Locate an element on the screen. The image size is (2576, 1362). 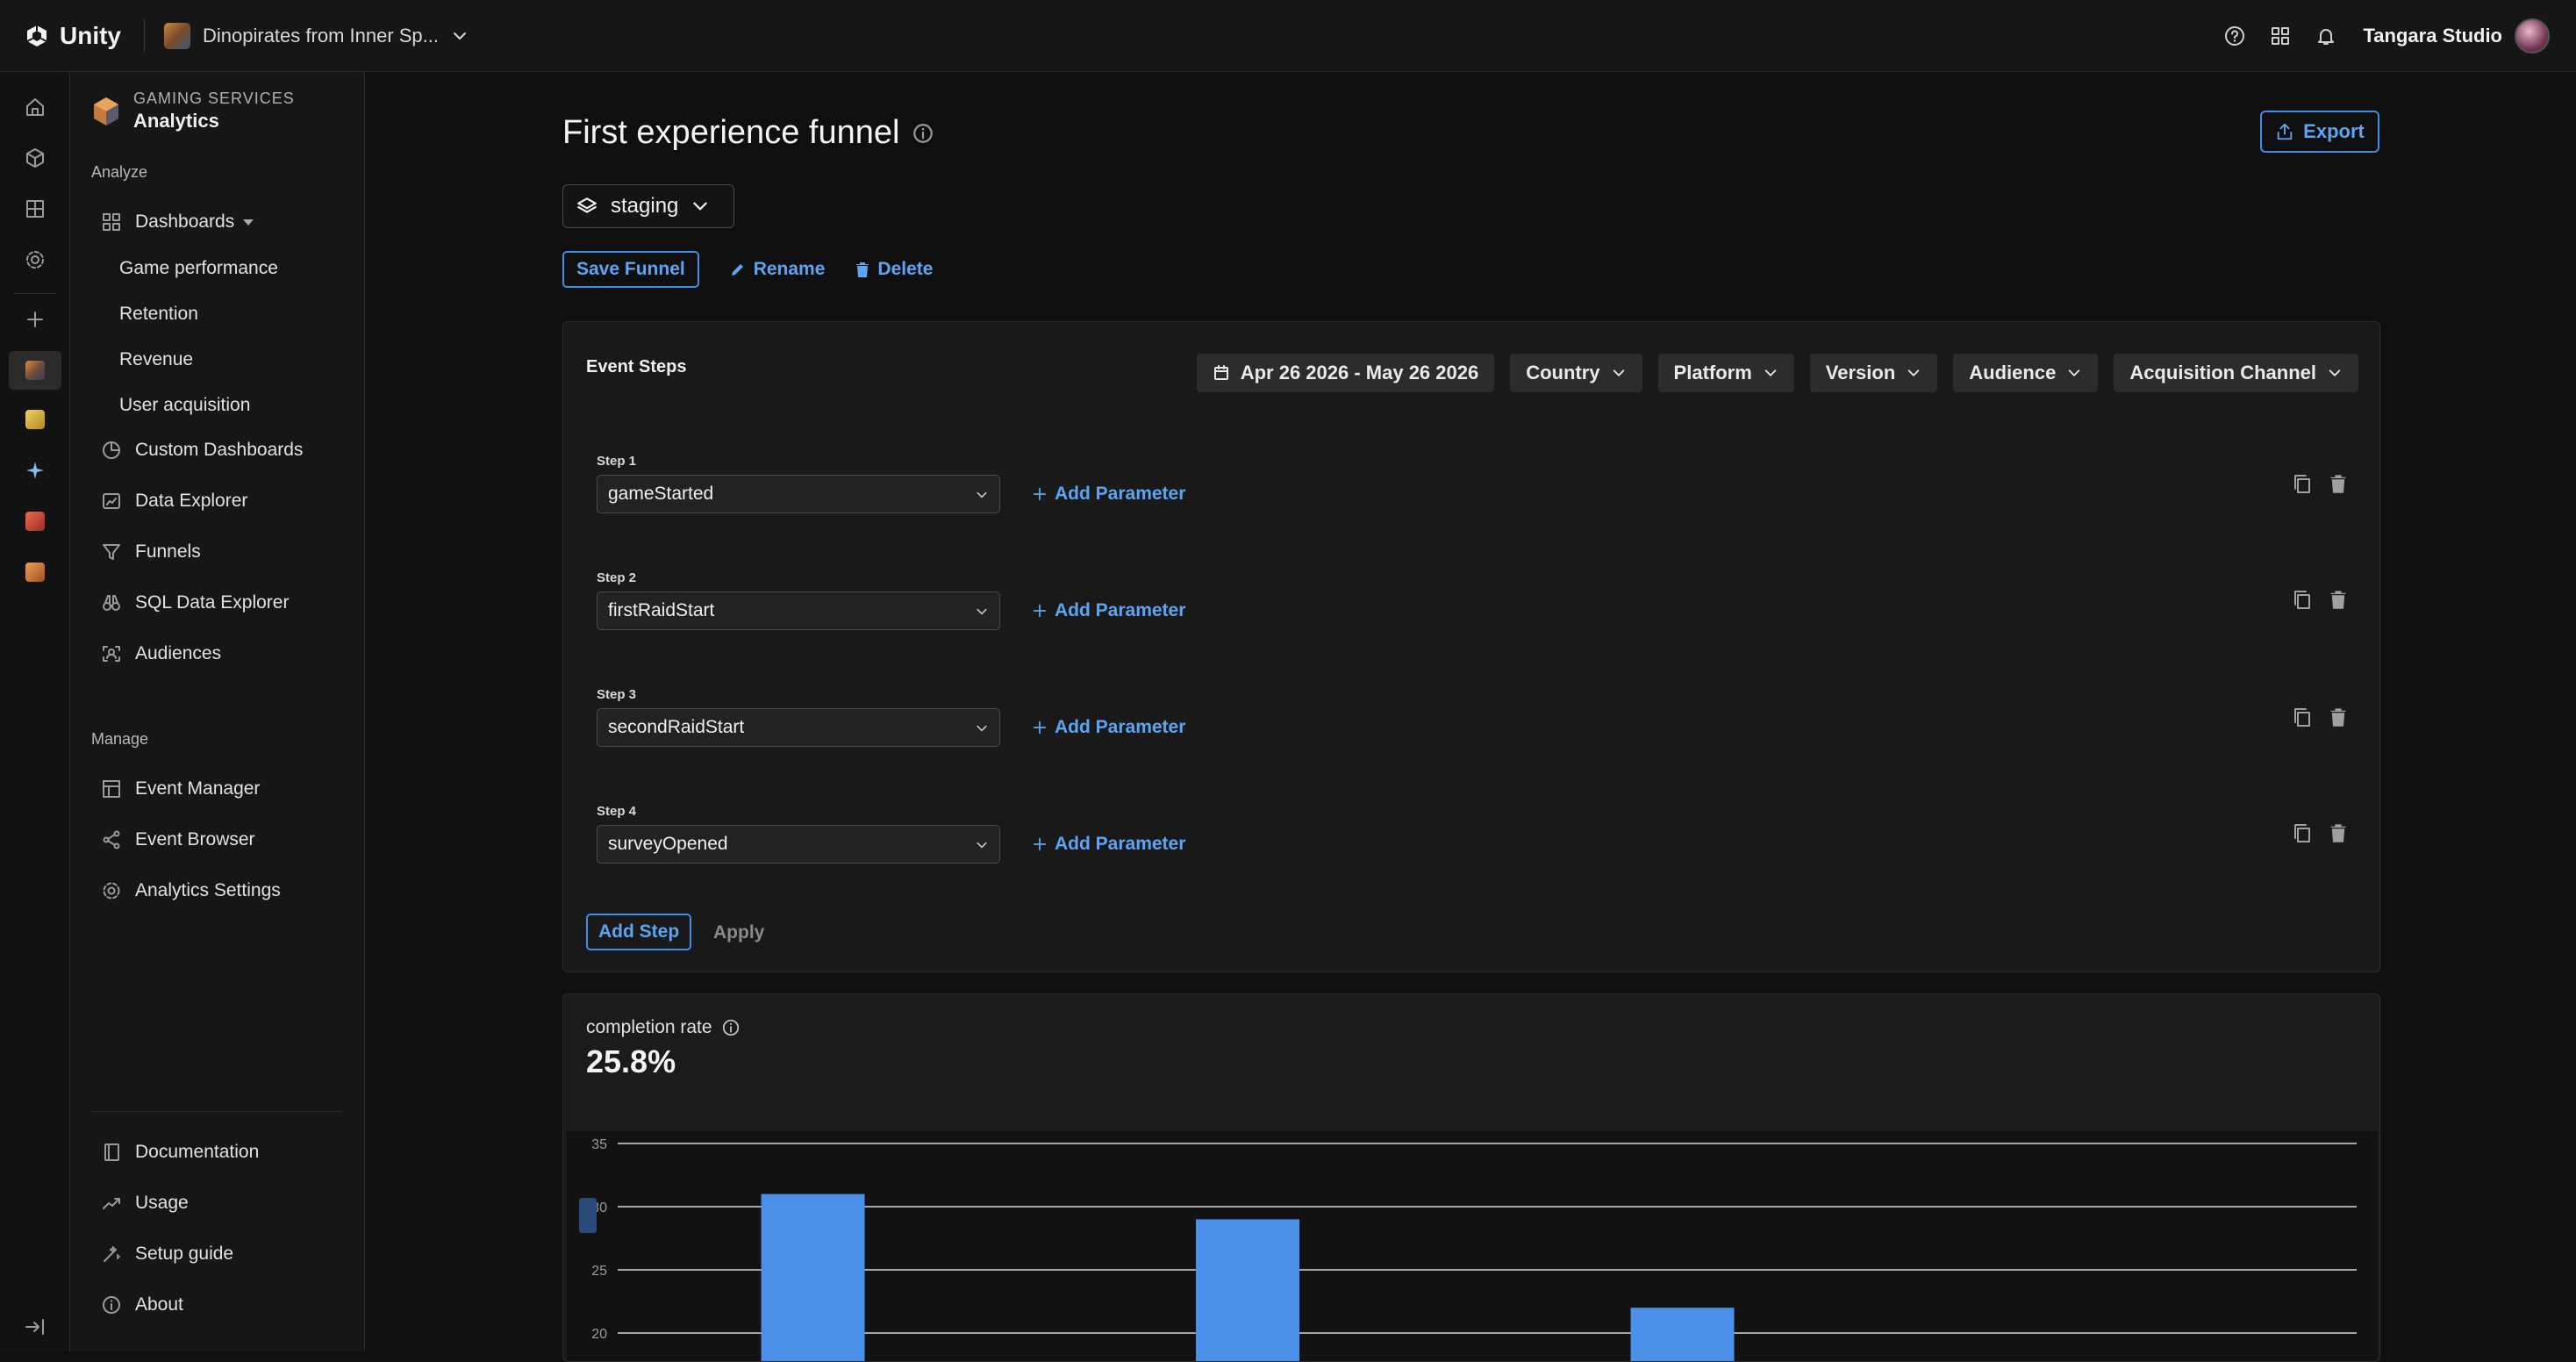
step-event-select: gameStarted is located at coordinates (798, 494).